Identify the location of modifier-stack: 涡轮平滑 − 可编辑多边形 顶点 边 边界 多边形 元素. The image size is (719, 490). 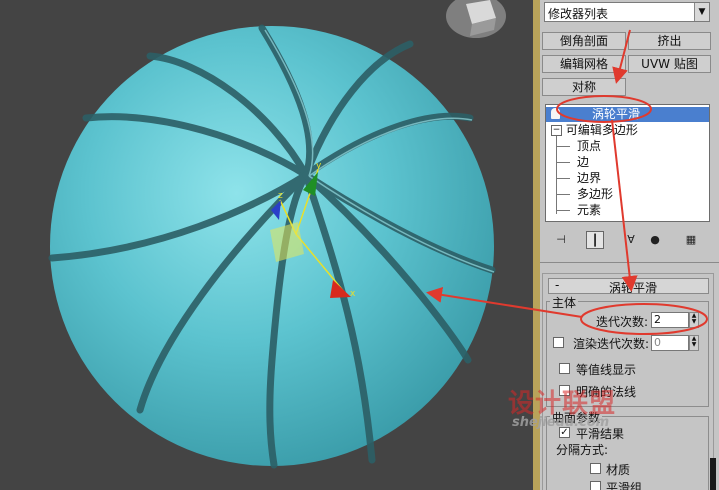
(627, 163).